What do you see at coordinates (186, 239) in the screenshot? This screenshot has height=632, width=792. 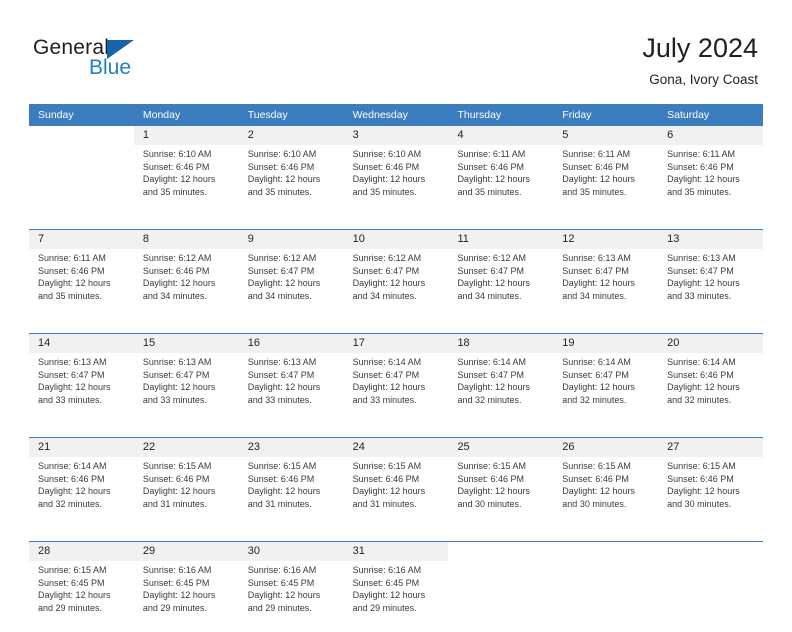 I see `day-number: 8` at bounding box center [186, 239].